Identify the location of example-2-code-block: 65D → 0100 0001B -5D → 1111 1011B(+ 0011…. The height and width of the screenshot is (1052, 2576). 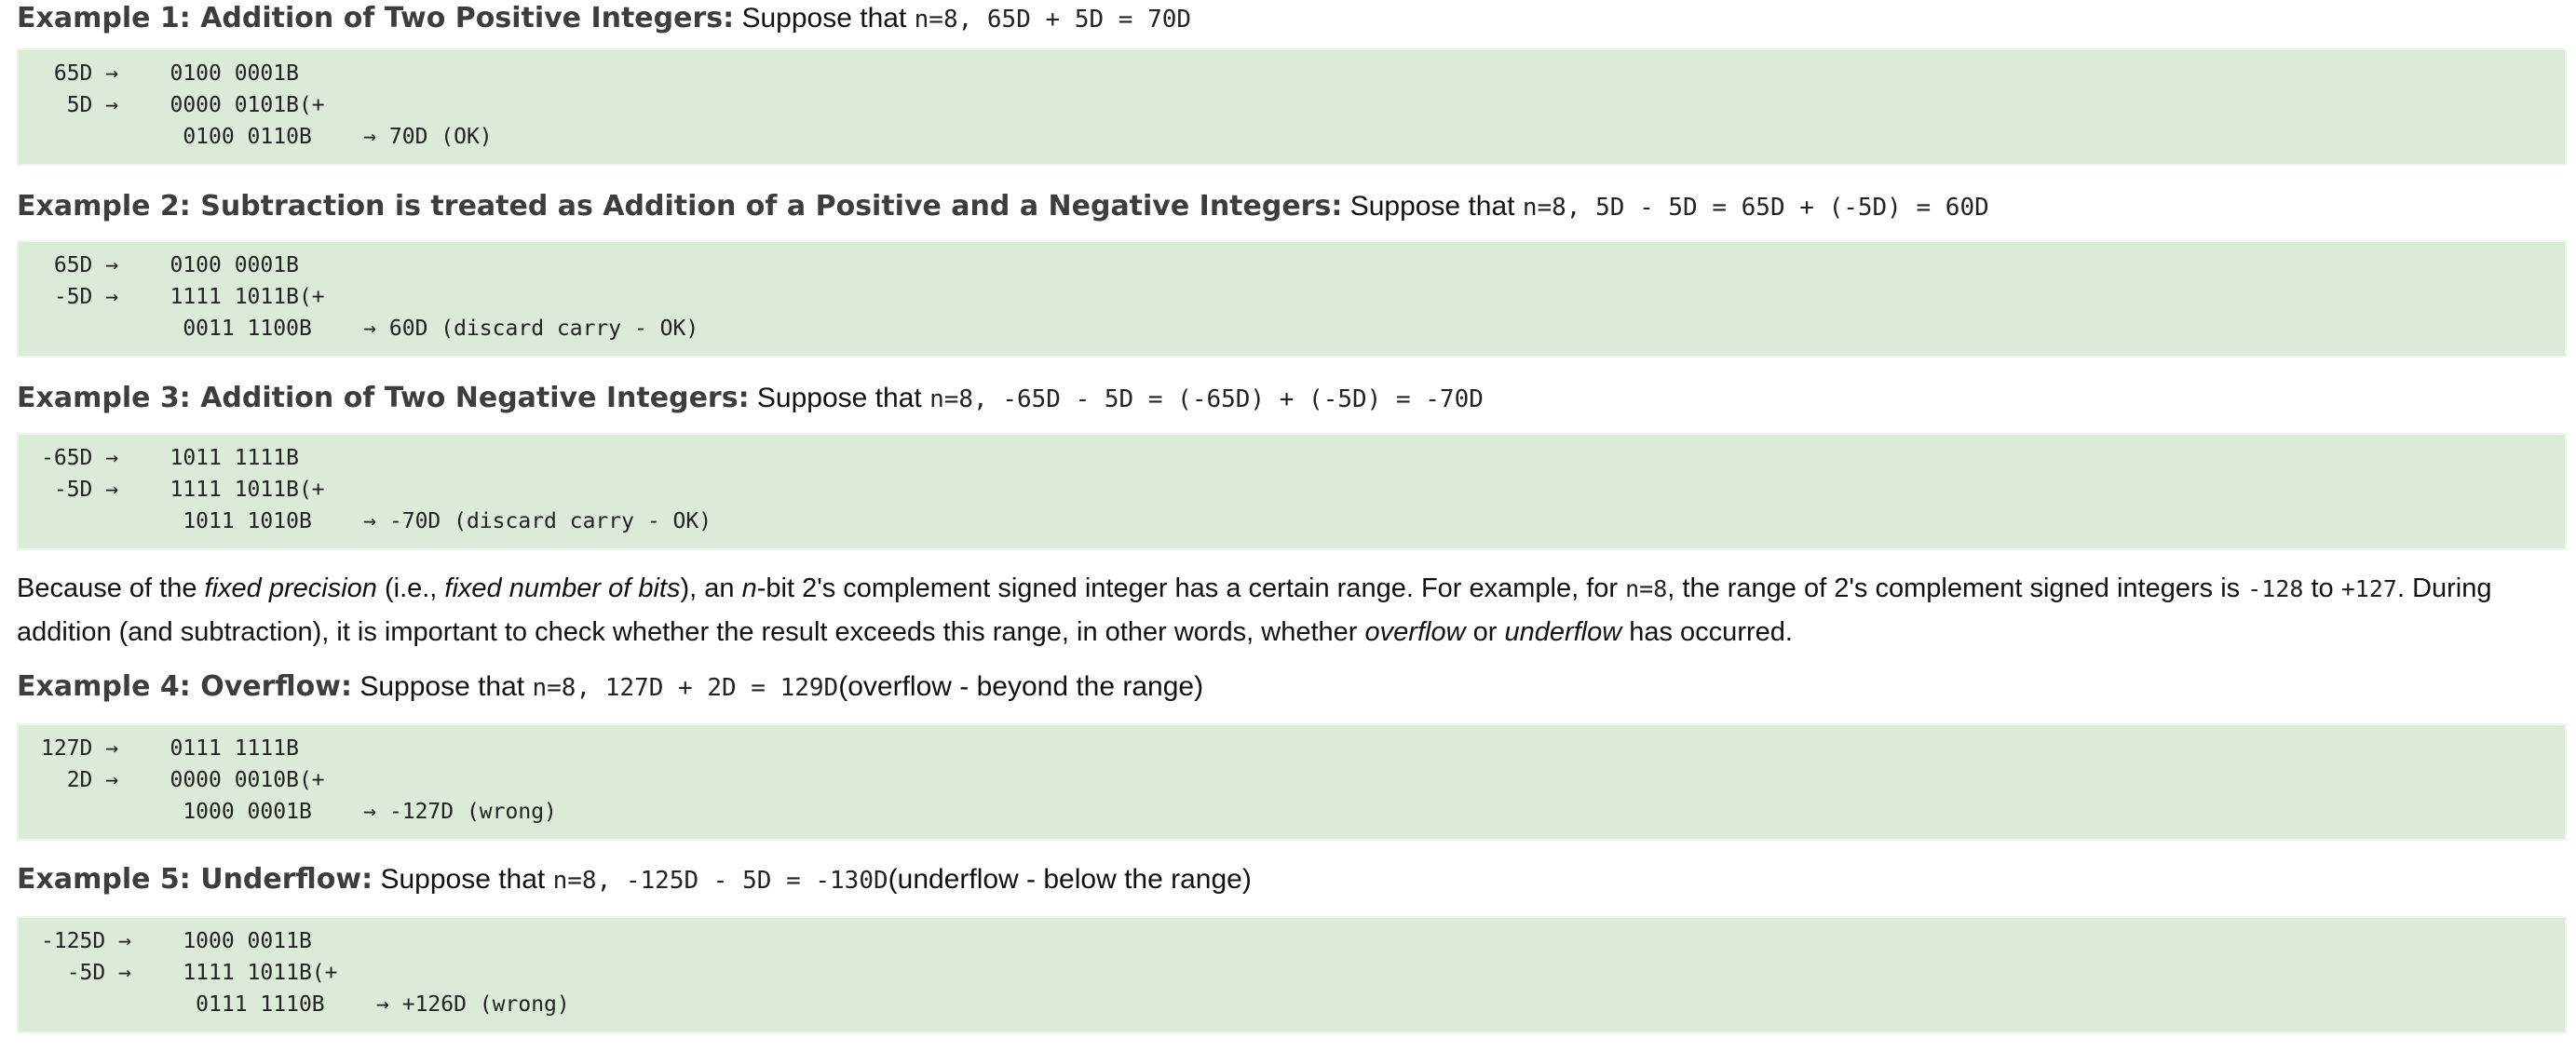
(1292, 298).